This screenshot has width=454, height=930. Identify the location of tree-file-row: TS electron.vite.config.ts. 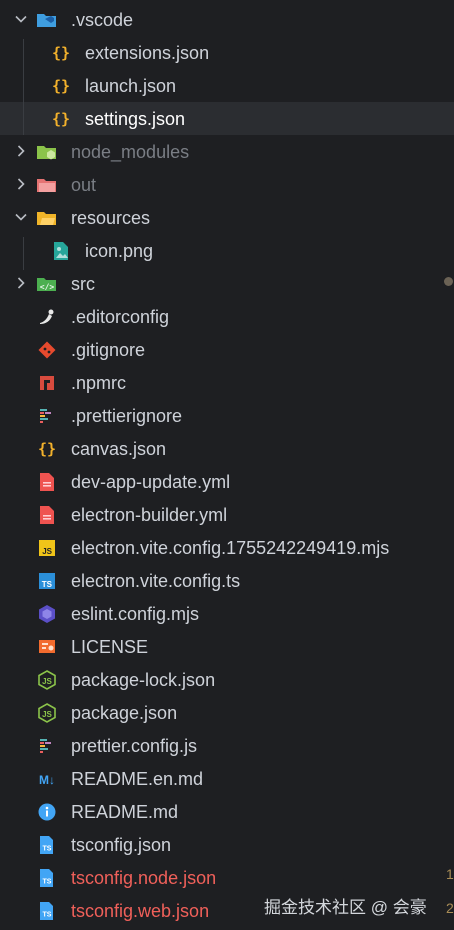
(227, 580).